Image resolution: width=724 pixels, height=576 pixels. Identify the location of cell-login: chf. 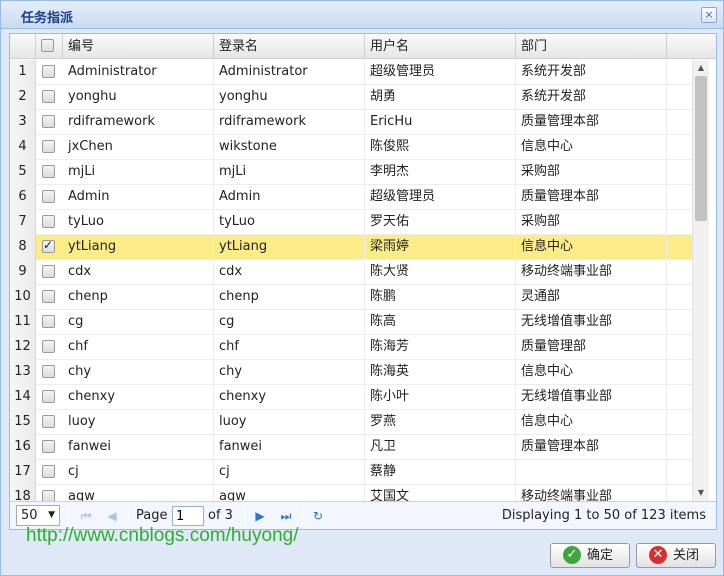
(289, 347).